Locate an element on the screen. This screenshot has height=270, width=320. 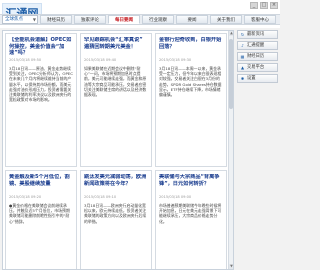
nav-bar: 全球焦点 ▼ 财经日历 独家评论 每日要闻 行业观察 要闻 关于我们 客服中心 is located at coordinates (140, 19).